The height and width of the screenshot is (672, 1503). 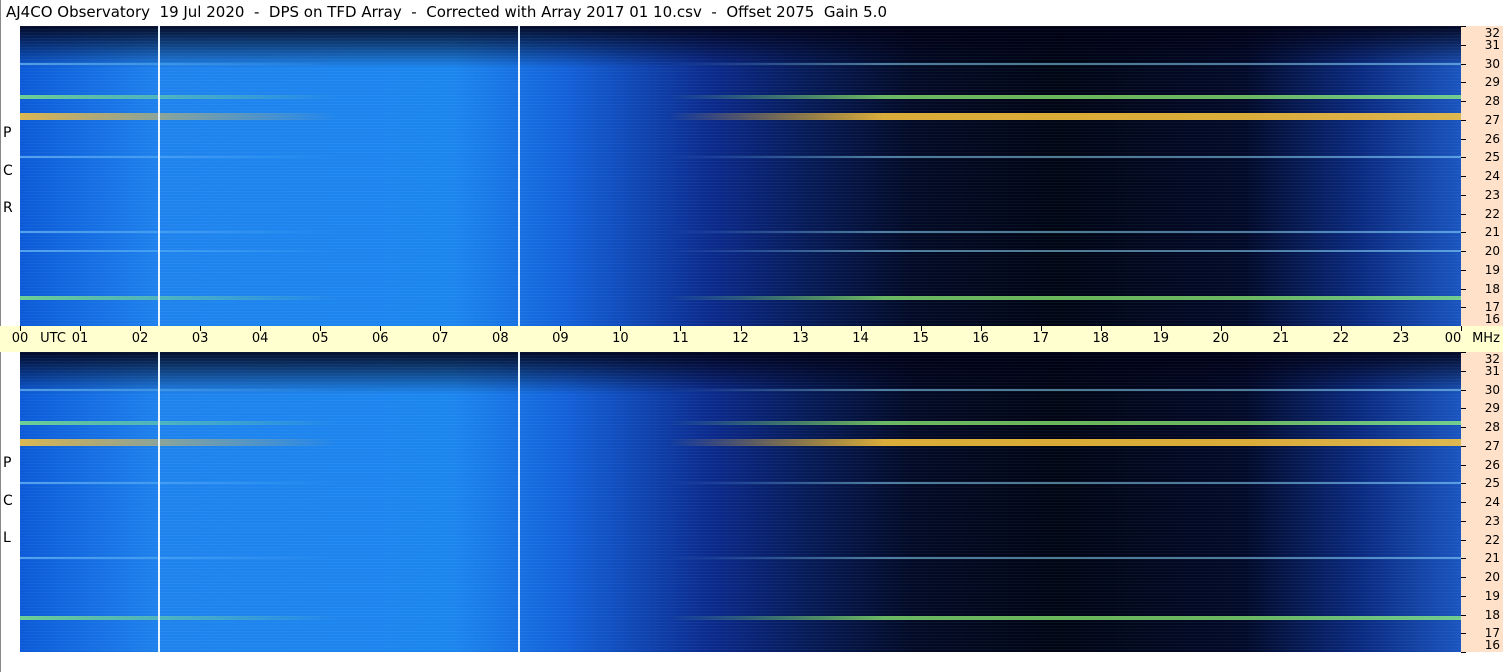 I want to click on lcp-freq-tick-label: 16, so click(x=1492, y=645).